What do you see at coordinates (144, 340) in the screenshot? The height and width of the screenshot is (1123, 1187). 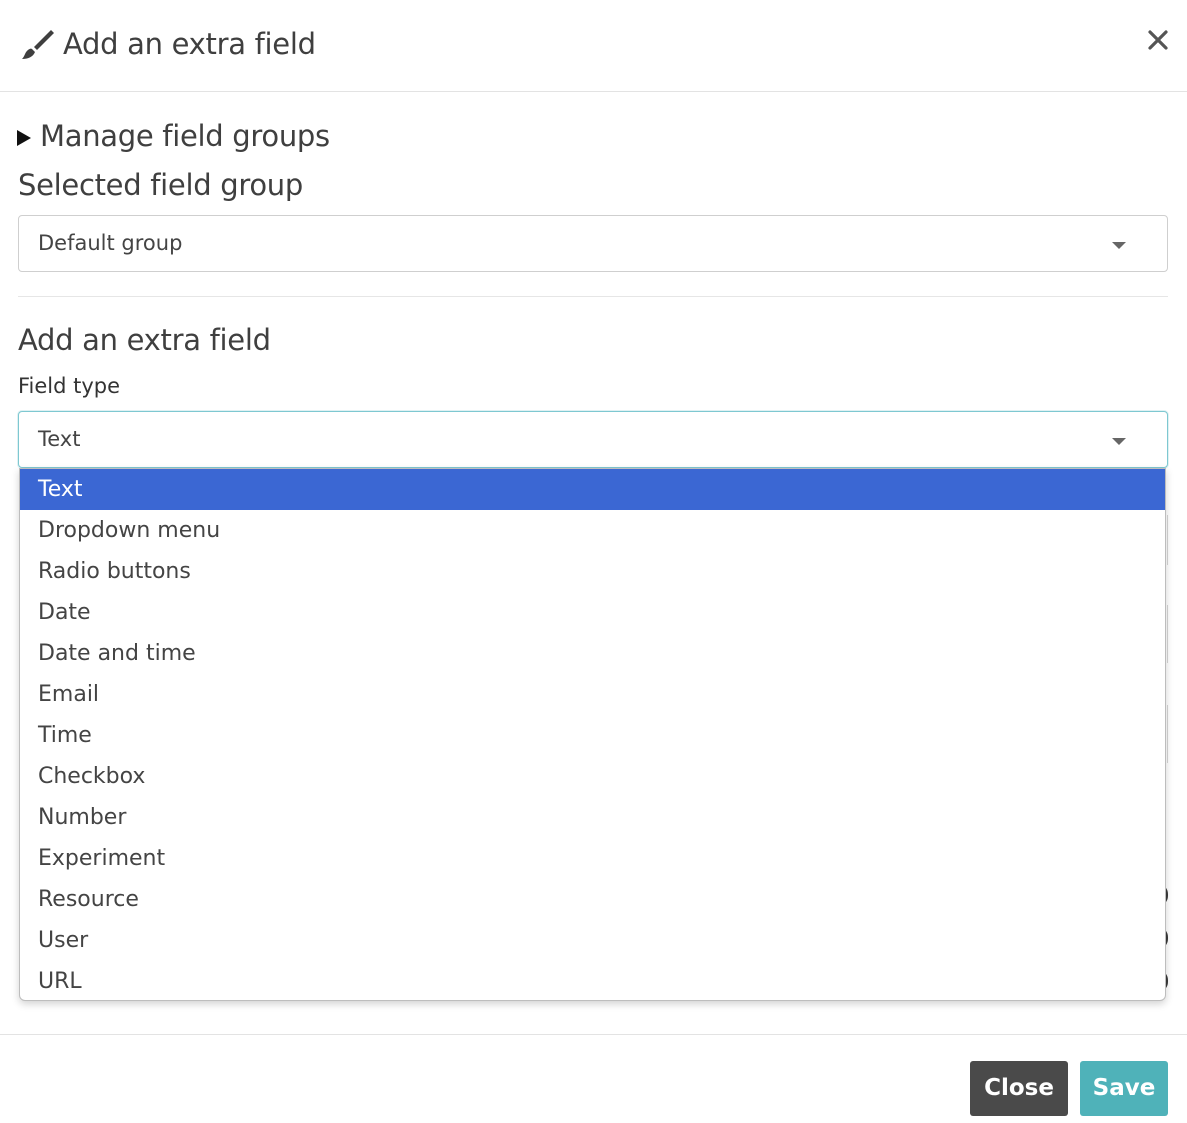 I see `add-extra-field-heading: Add an extra field` at bounding box center [144, 340].